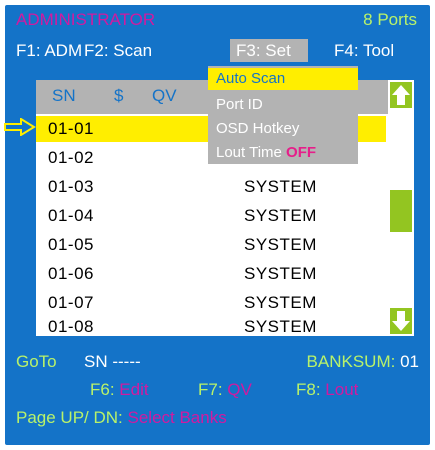 Image resolution: width=435 pixels, height=450 pixels. What do you see at coordinates (283, 105) in the screenshot?
I see `menu-item-port-id: Port ID` at bounding box center [283, 105].